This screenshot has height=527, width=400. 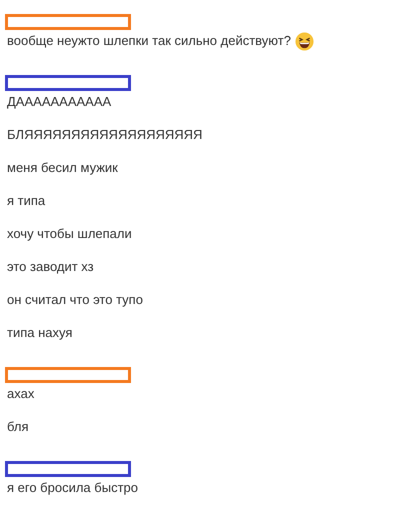 What do you see at coordinates (72, 488) in the screenshot?
I see `message-text: я его бросила быстро` at bounding box center [72, 488].